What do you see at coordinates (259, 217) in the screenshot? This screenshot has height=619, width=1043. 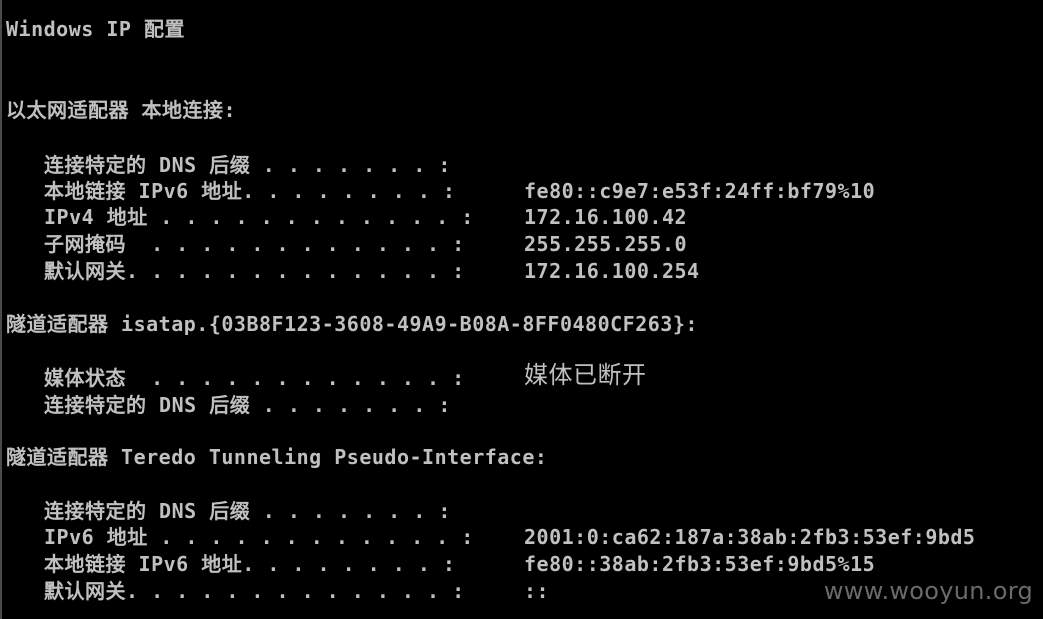 I see `row-label: IPv4 地址 . . . . . . . . . . . . :` at bounding box center [259, 217].